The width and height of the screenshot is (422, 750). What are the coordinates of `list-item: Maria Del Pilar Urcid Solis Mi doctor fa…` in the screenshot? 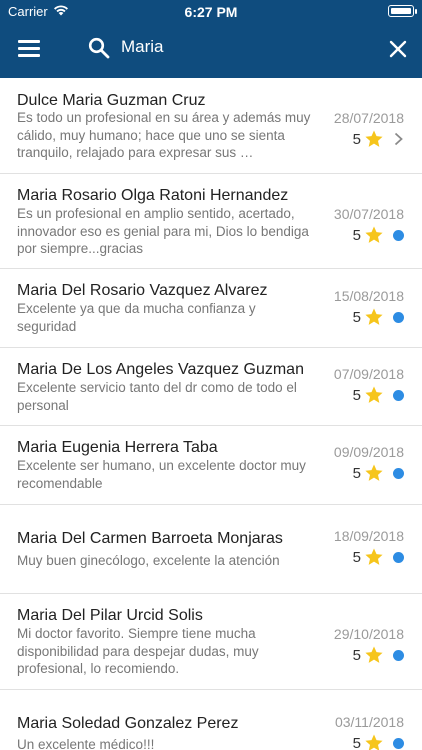 It's located at (211, 642).